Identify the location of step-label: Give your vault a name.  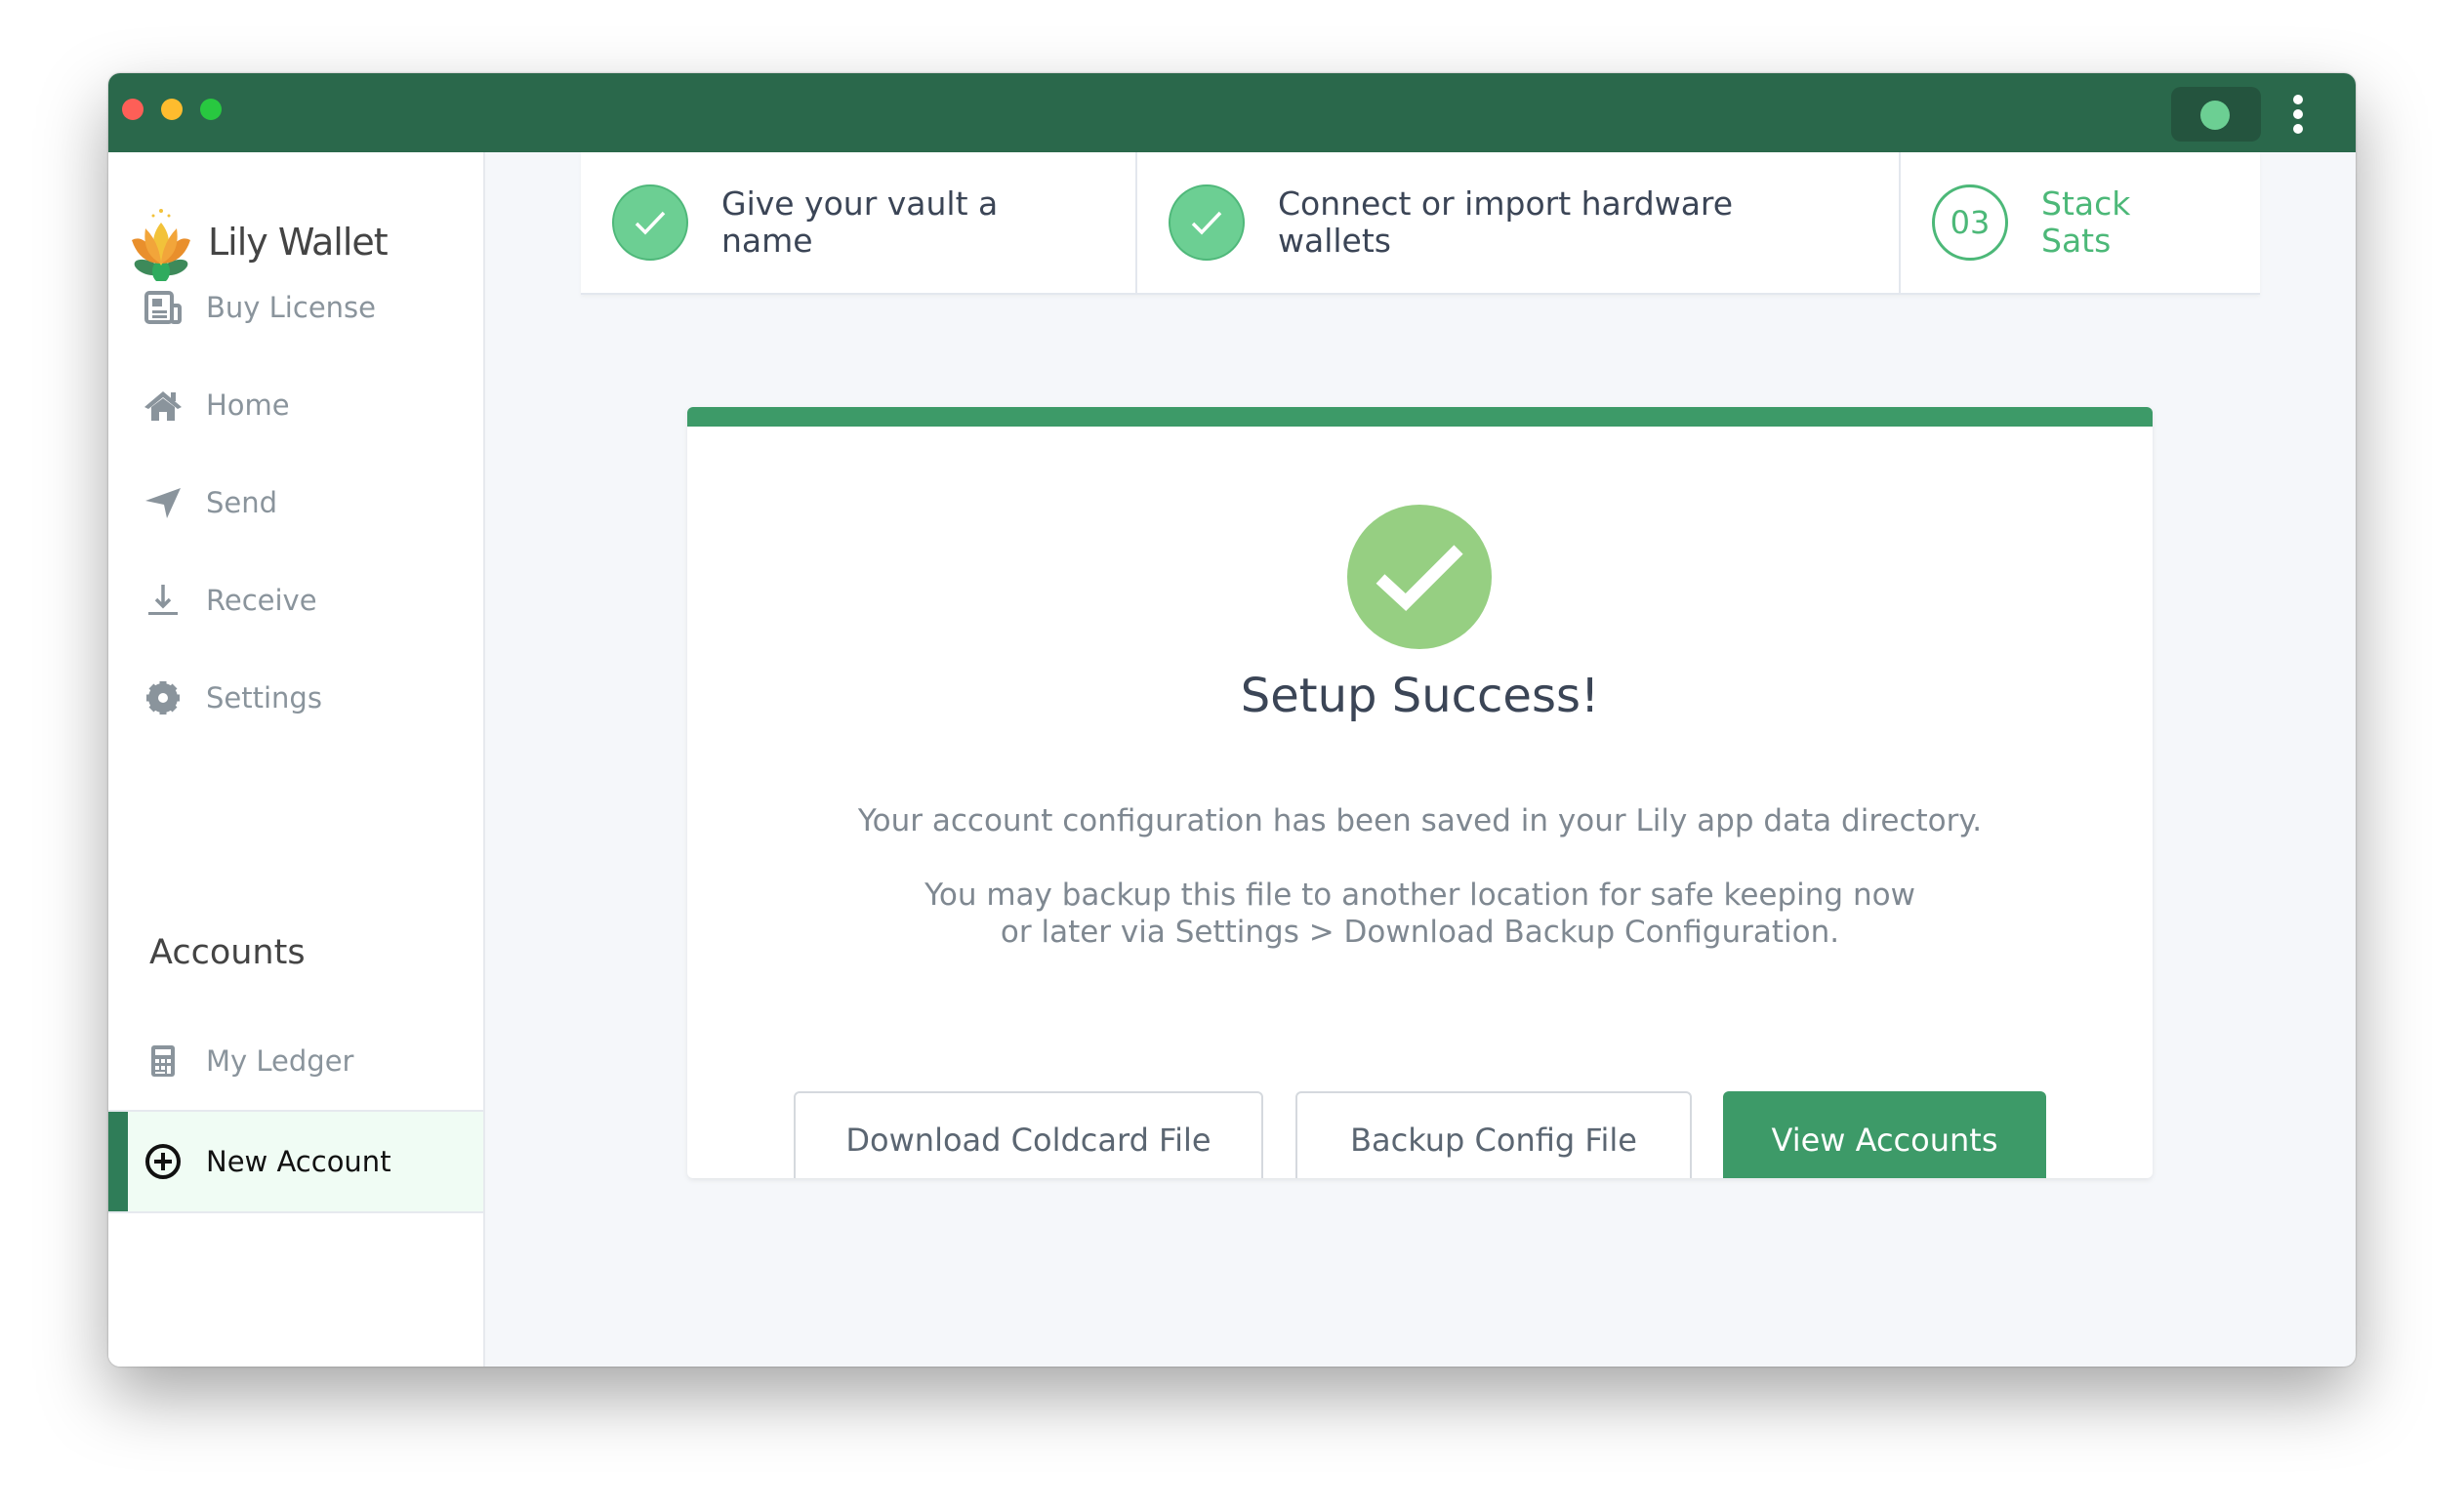
(860, 222).